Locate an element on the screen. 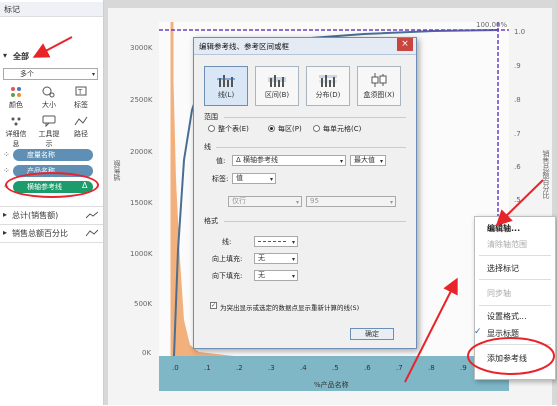 This screenshot has height=406, width=557. size-label: 大小 is located at coordinates (49, 105).